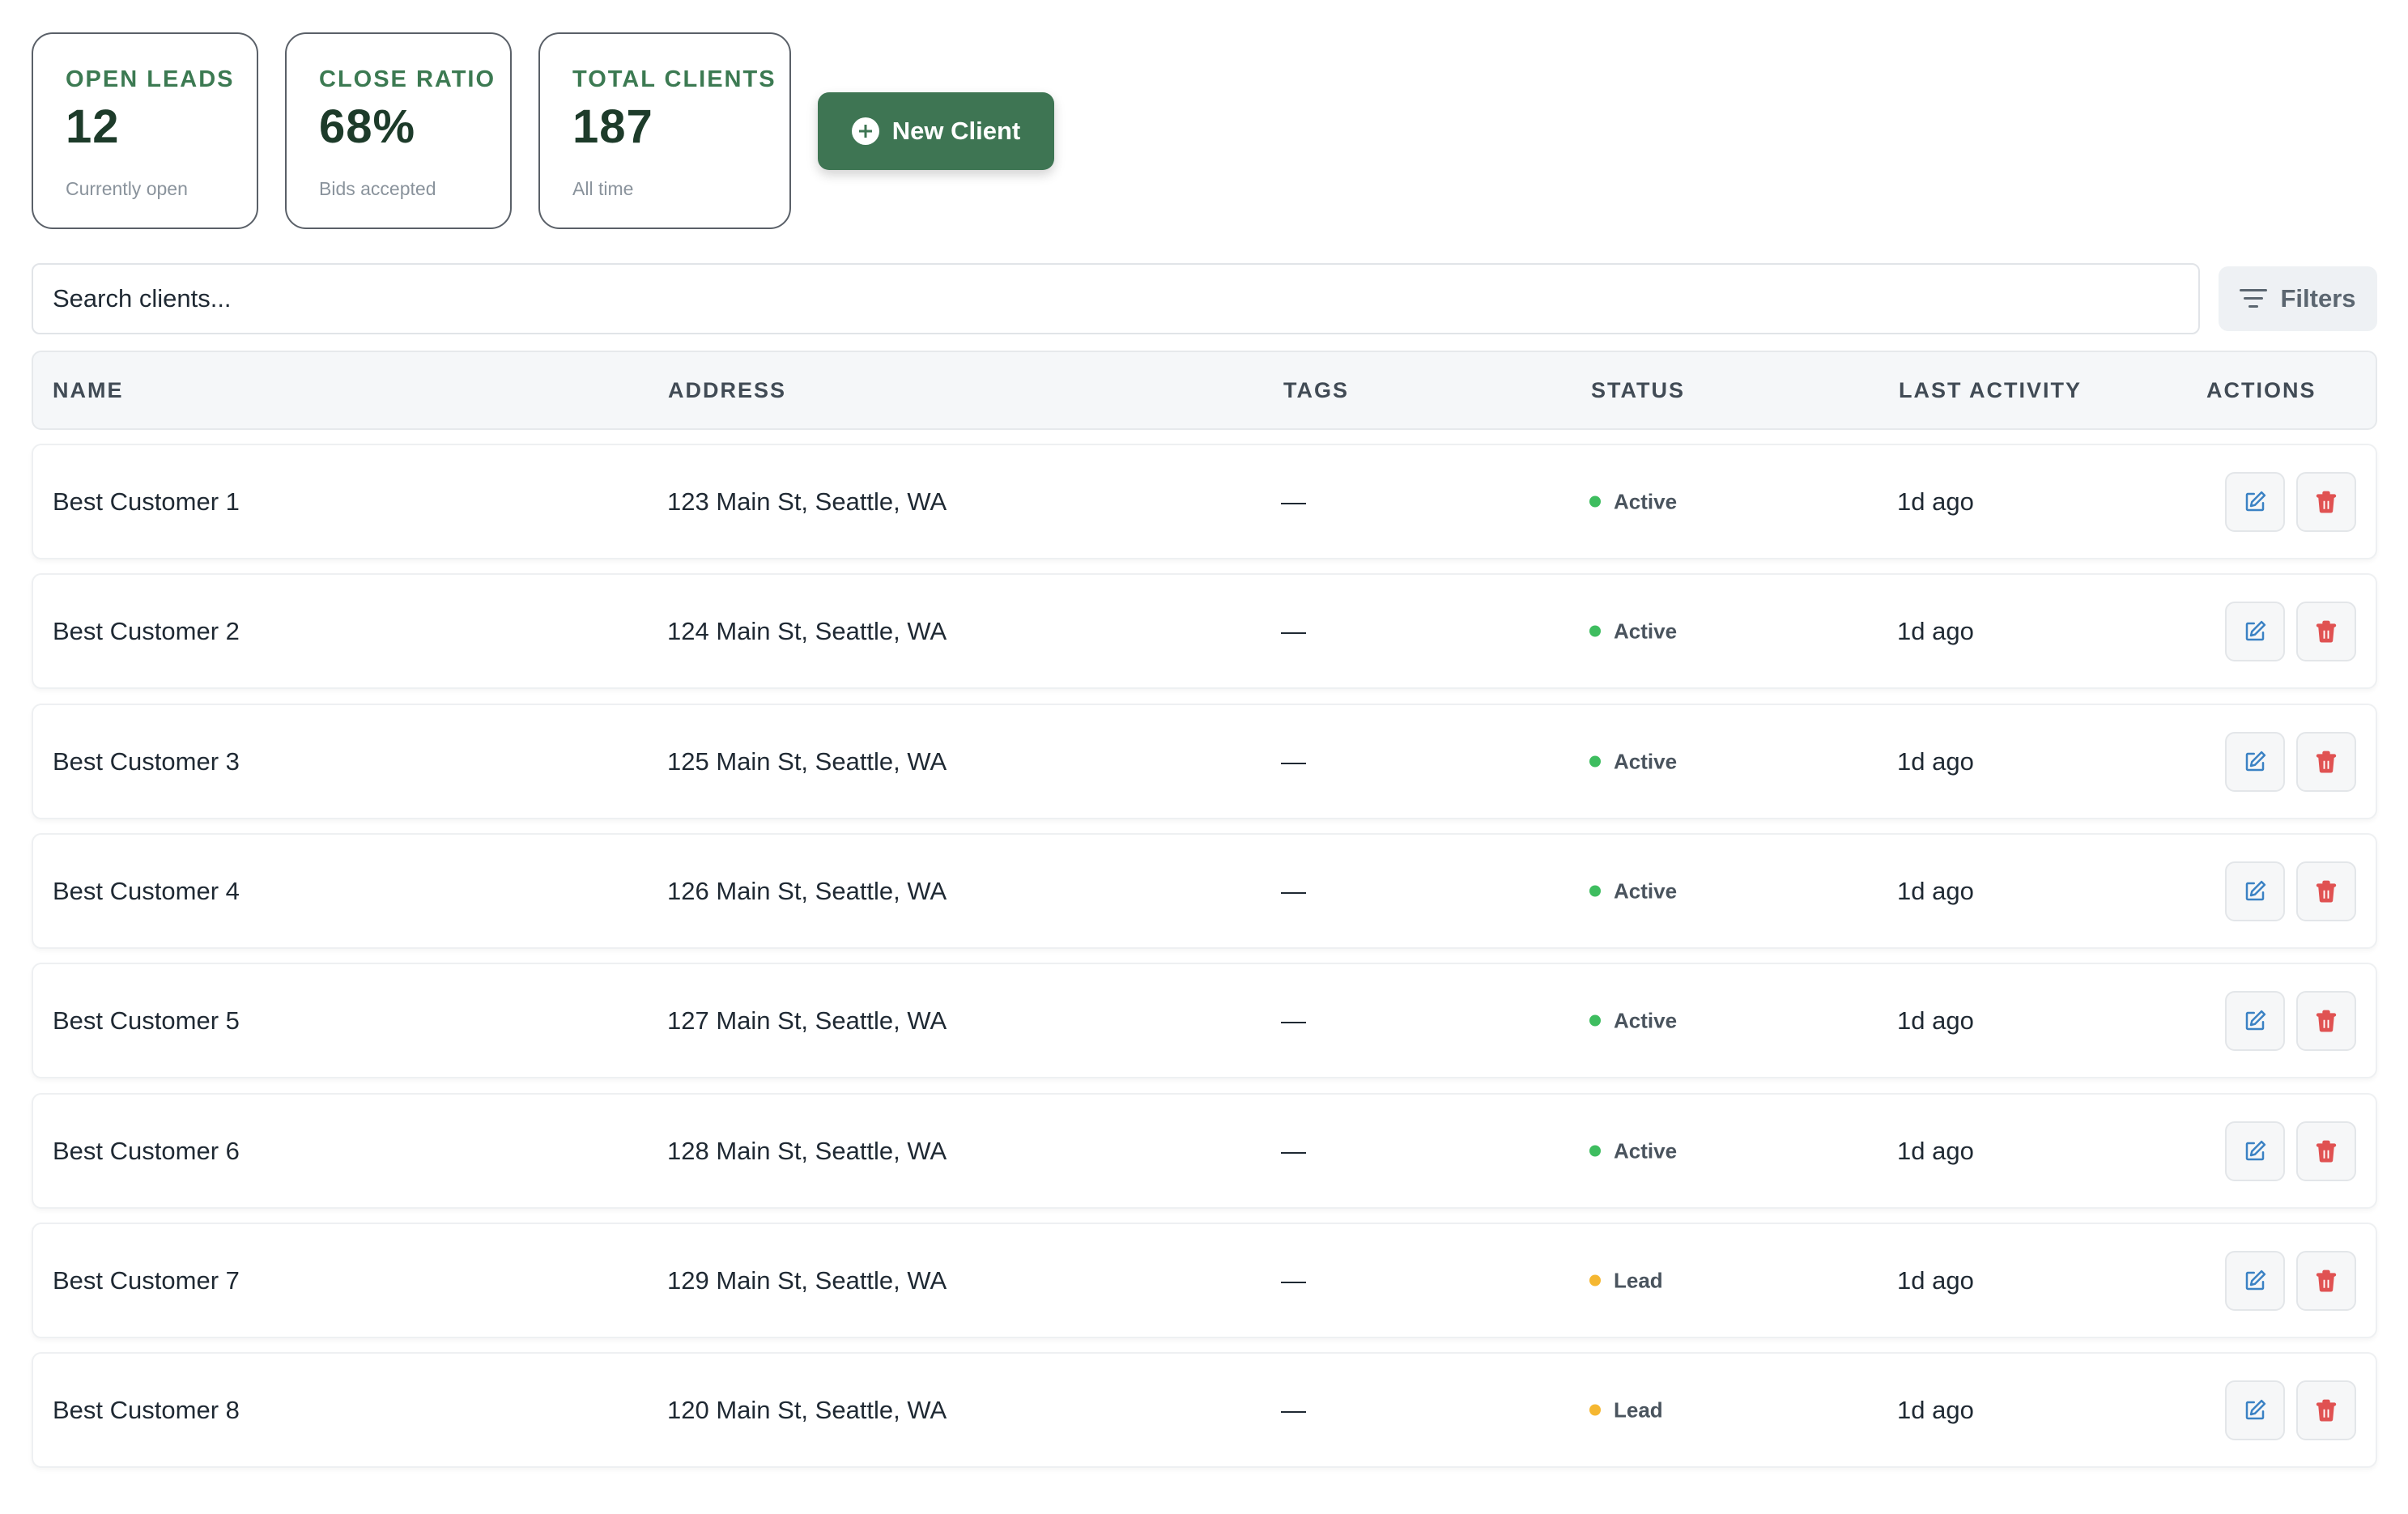 This screenshot has height=1514, width=2408. Describe the element at coordinates (807, 1409) in the screenshot. I see `client-address: 120 Main St, Seattle, WA` at that location.